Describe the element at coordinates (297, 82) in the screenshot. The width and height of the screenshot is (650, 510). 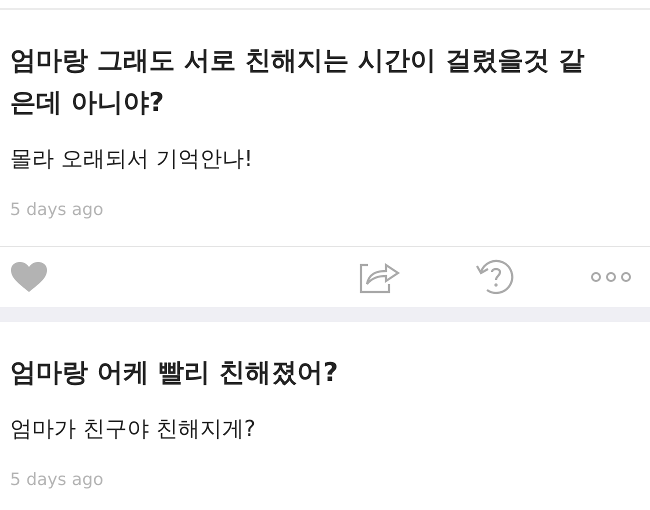
I see `question-text: 엄마랑 그래도 서로 친해지는 시간이 걸렸을것 같은데 아니야?` at that location.